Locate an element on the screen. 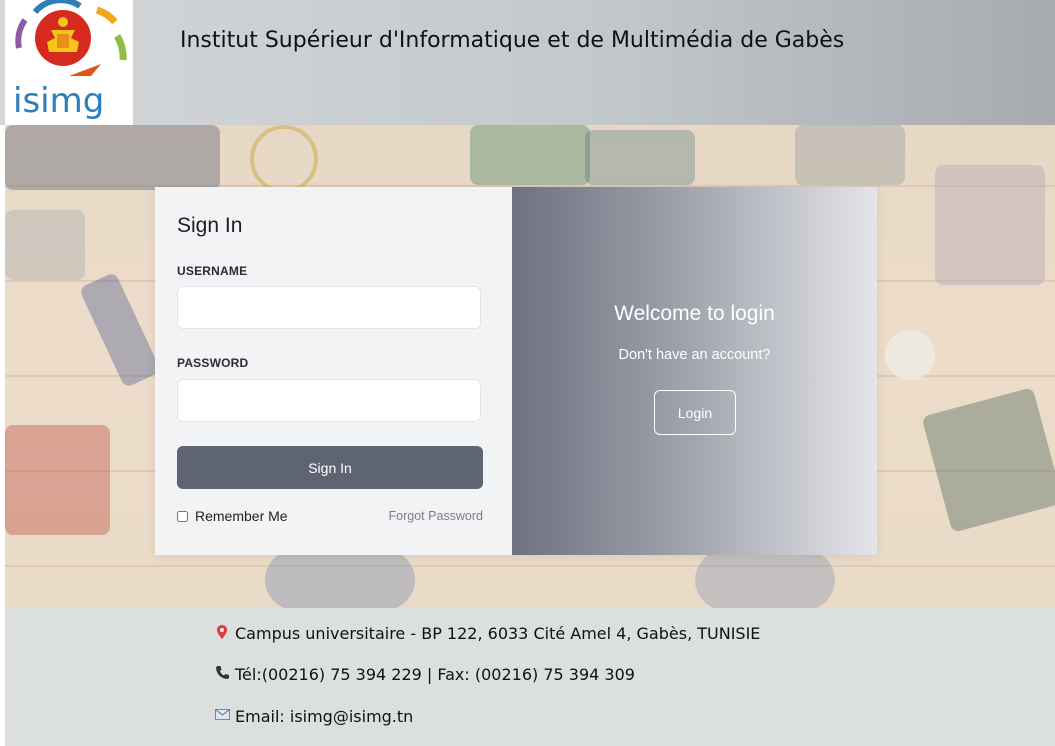  username-label: USERNAME is located at coordinates (212, 271).